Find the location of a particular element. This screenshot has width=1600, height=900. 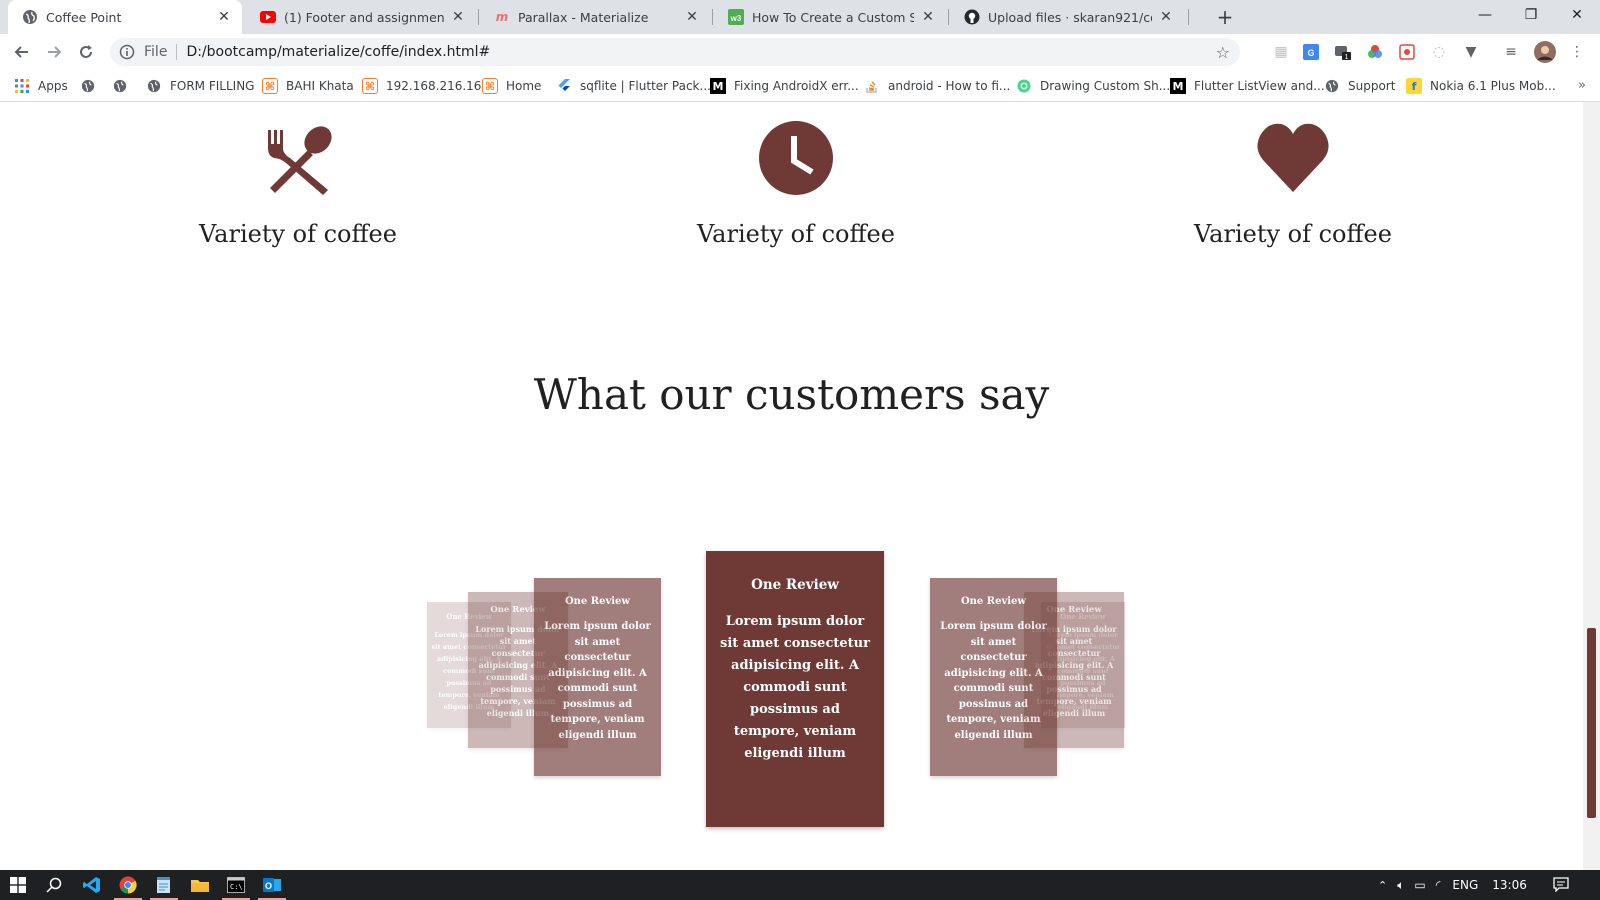

tab-title: How To Create a Custom Scrollba is located at coordinates (833, 17).